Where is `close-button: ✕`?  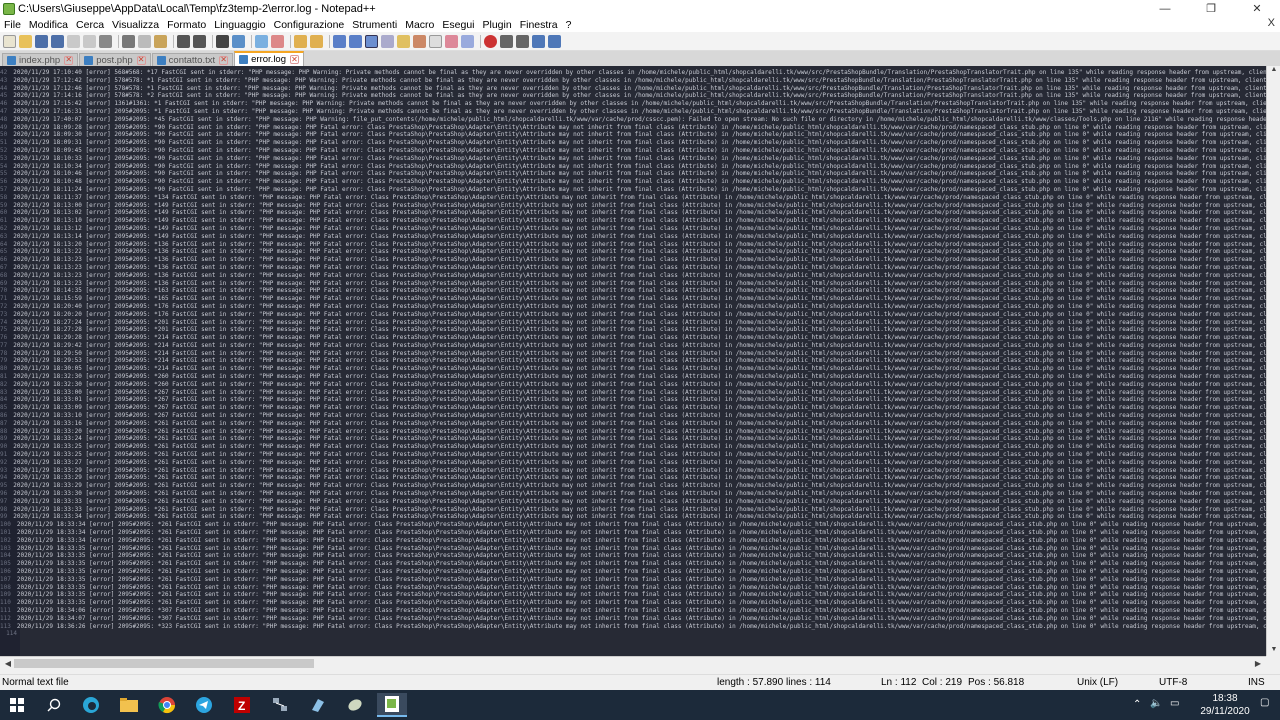 close-button: ✕ is located at coordinates (1257, 8).